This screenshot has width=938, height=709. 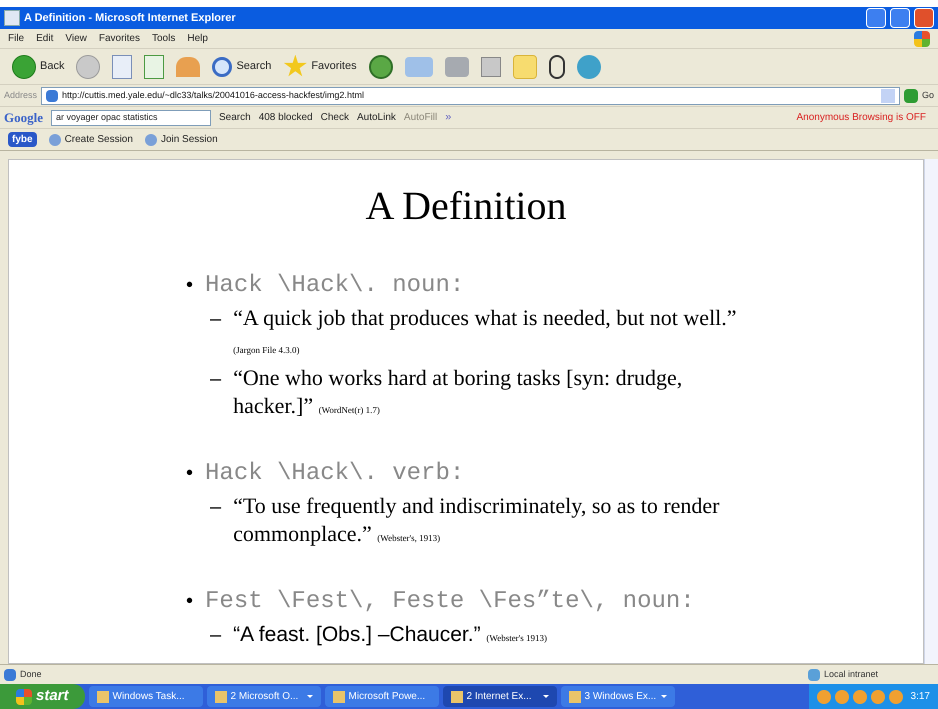 I want to click on search-button: Search, so click(x=235, y=117).